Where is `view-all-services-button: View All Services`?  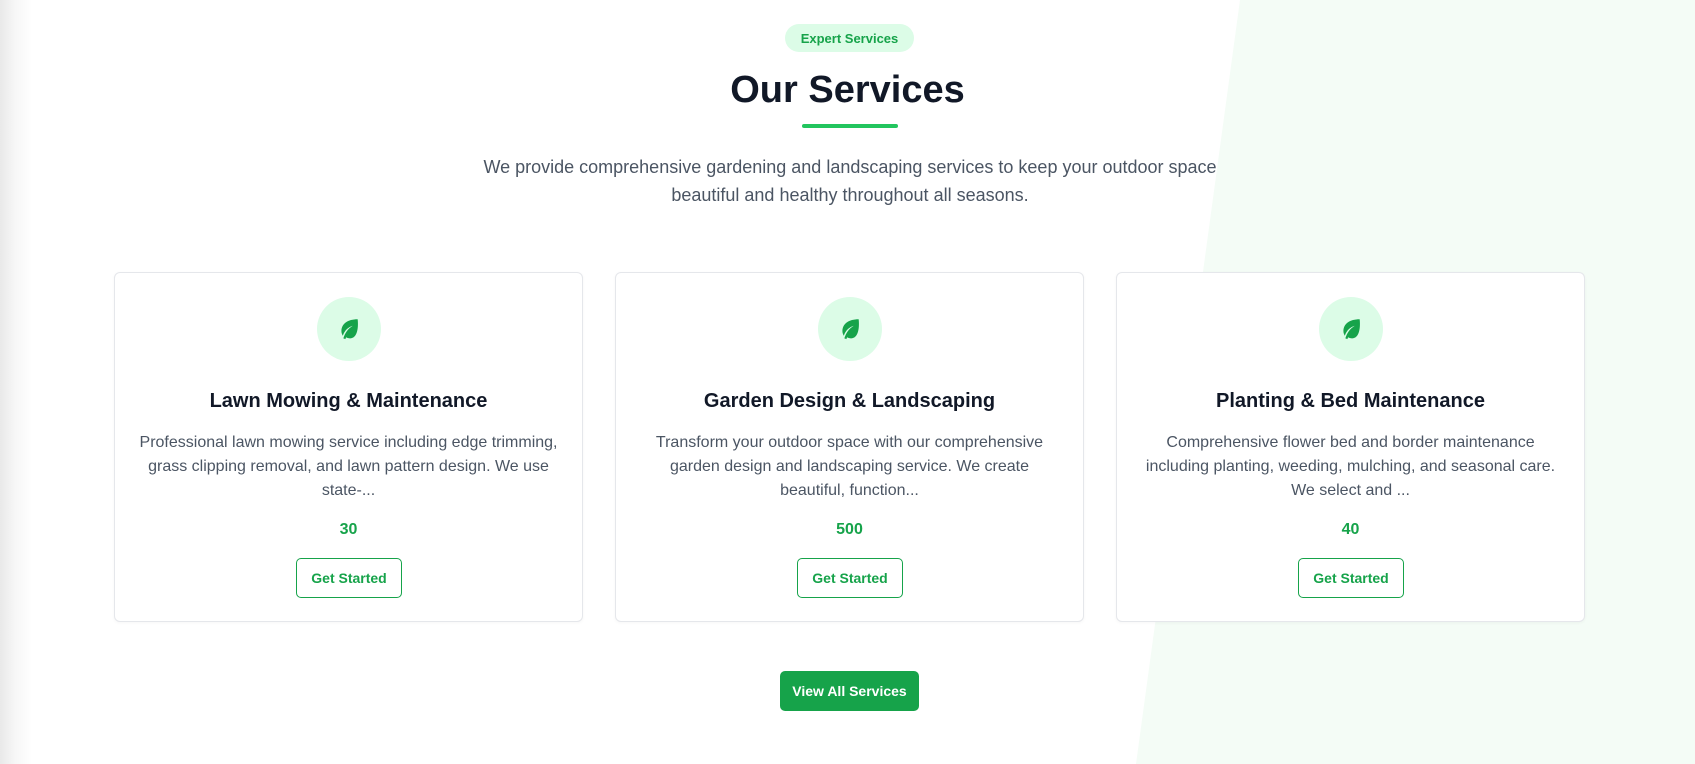
view-all-services-button: View All Services is located at coordinates (849, 691).